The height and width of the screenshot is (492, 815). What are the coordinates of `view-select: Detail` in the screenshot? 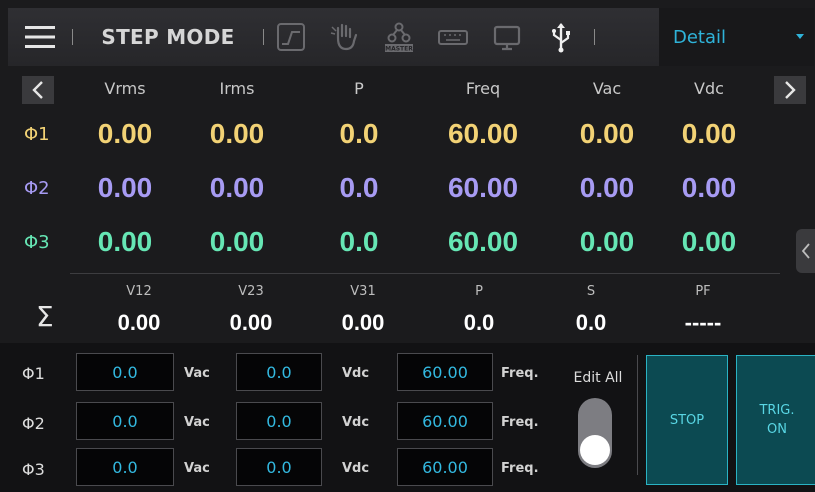 It's located at (736, 37).